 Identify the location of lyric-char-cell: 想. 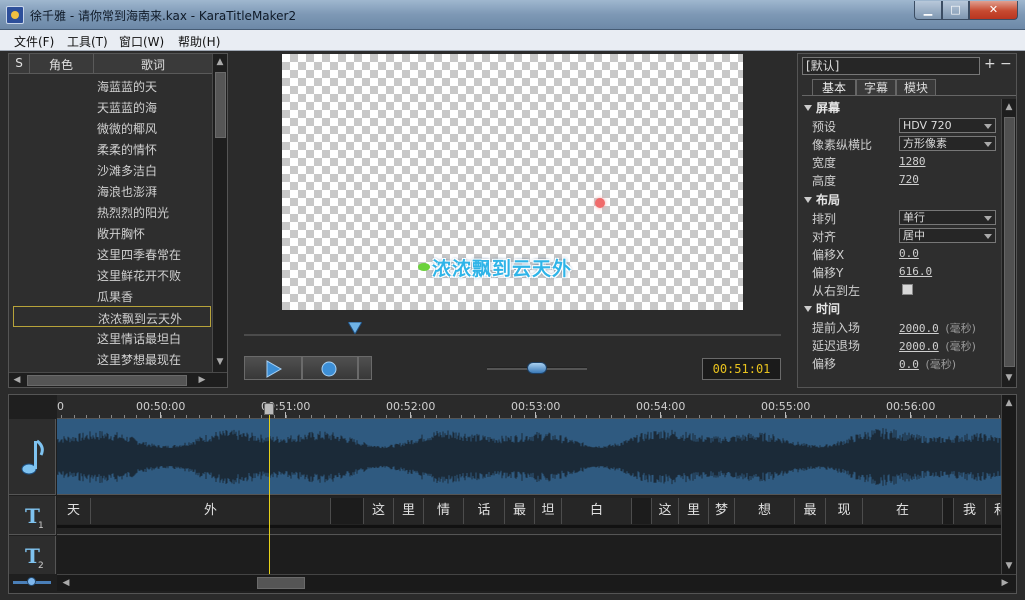
(765, 511).